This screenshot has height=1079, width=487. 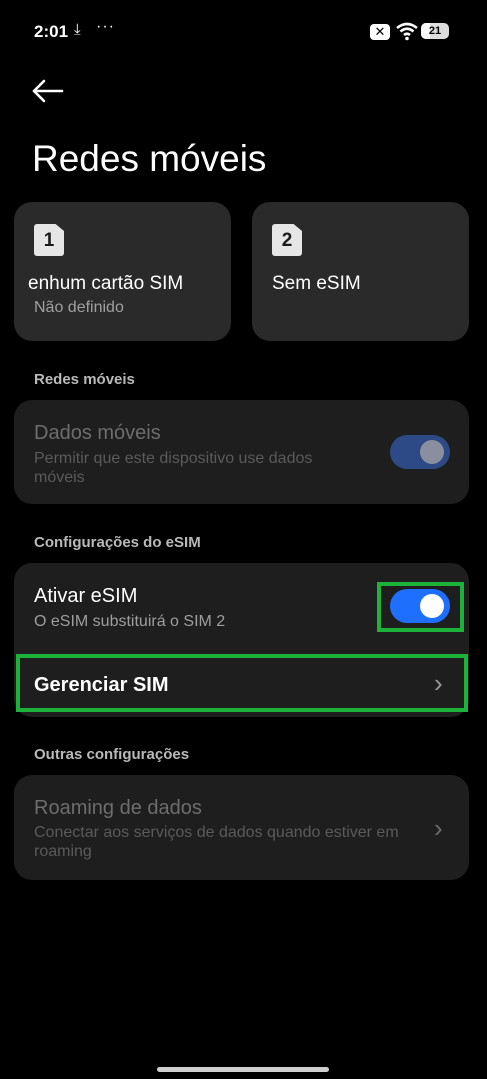 I want to click on activate-esim-subtitle: O eSIM substituirá o SIM 2, so click(x=130, y=621).